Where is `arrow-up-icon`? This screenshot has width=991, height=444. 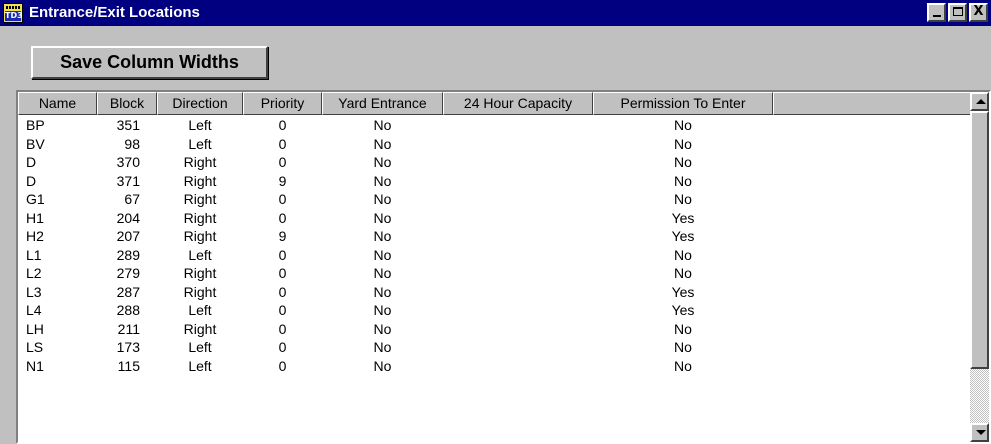
arrow-up-icon is located at coordinates (981, 101).